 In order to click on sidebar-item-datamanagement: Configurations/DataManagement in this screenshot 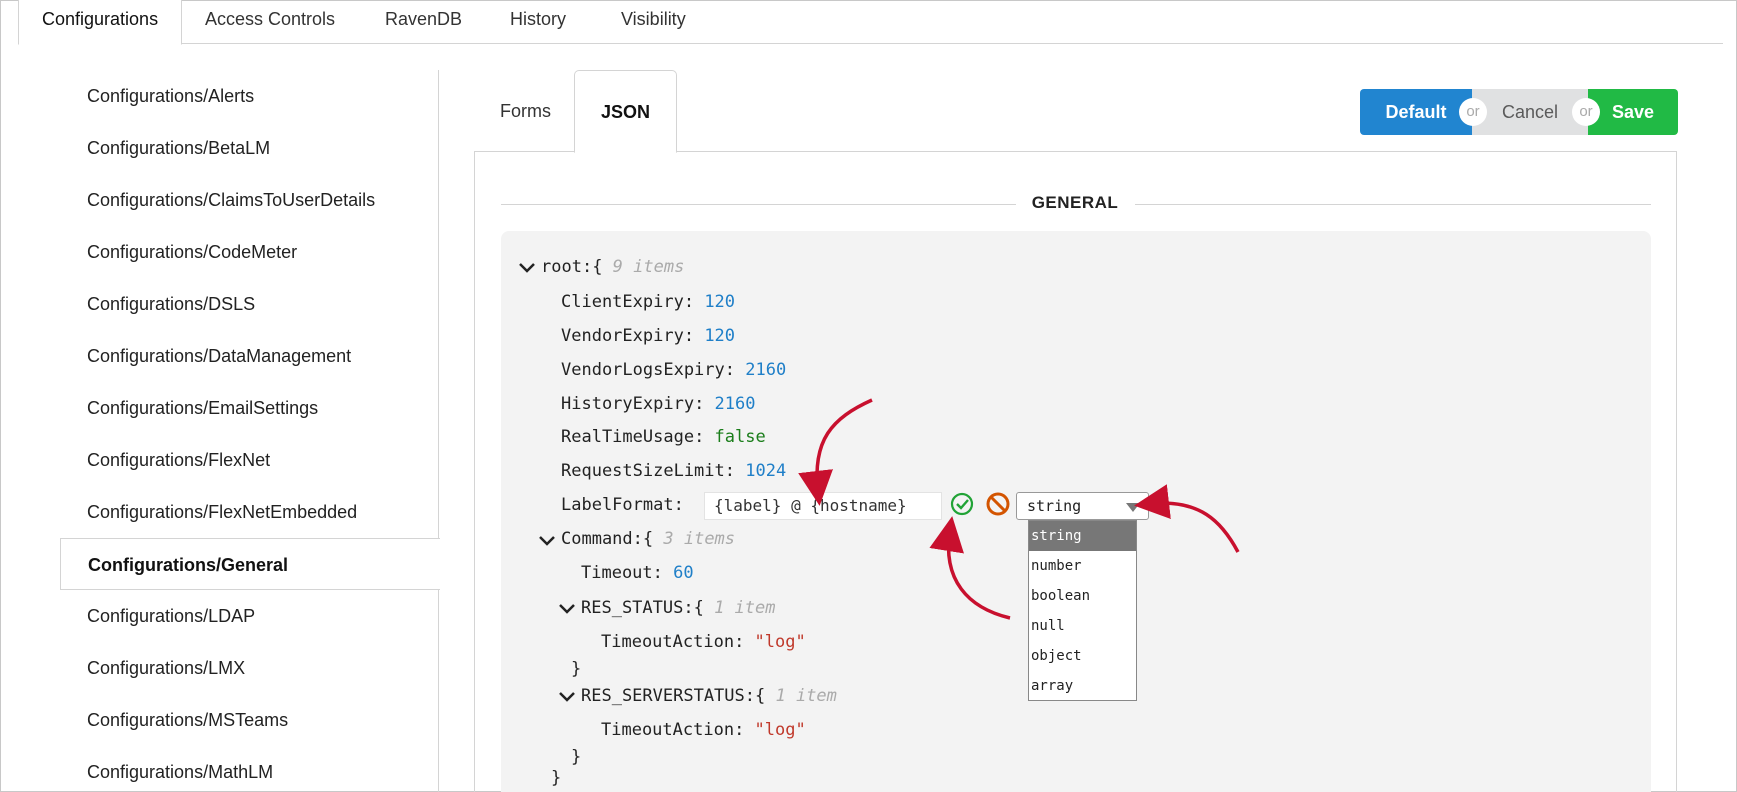, I will do `click(249, 356)`.